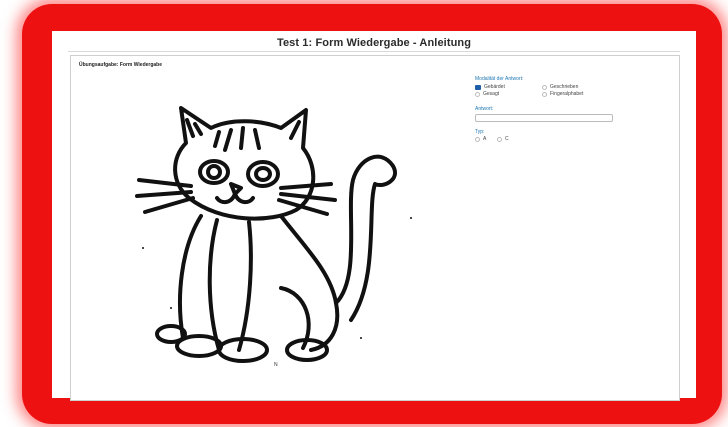 The height and width of the screenshot is (427, 728). I want to click on type-option-a: A, so click(480, 139).